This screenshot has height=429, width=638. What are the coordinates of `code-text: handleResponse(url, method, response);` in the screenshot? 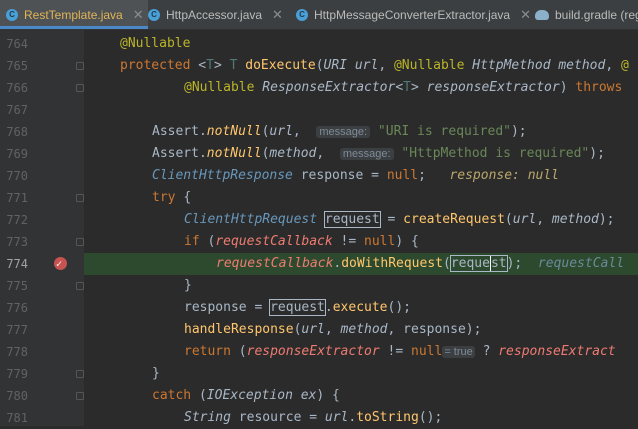 It's located at (333, 329).